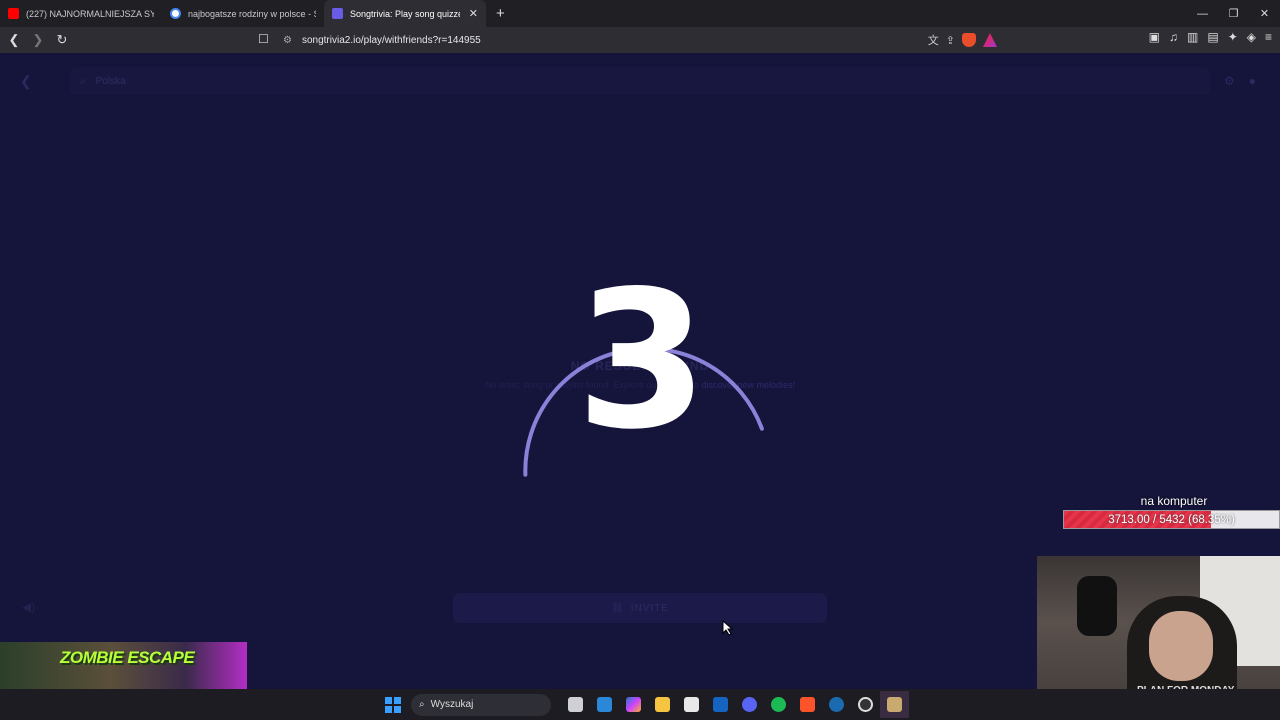 The image size is (1280, 720). Describe the element at coordinates (807, 704) in the screenshot. I see `brave-icon` at that location.